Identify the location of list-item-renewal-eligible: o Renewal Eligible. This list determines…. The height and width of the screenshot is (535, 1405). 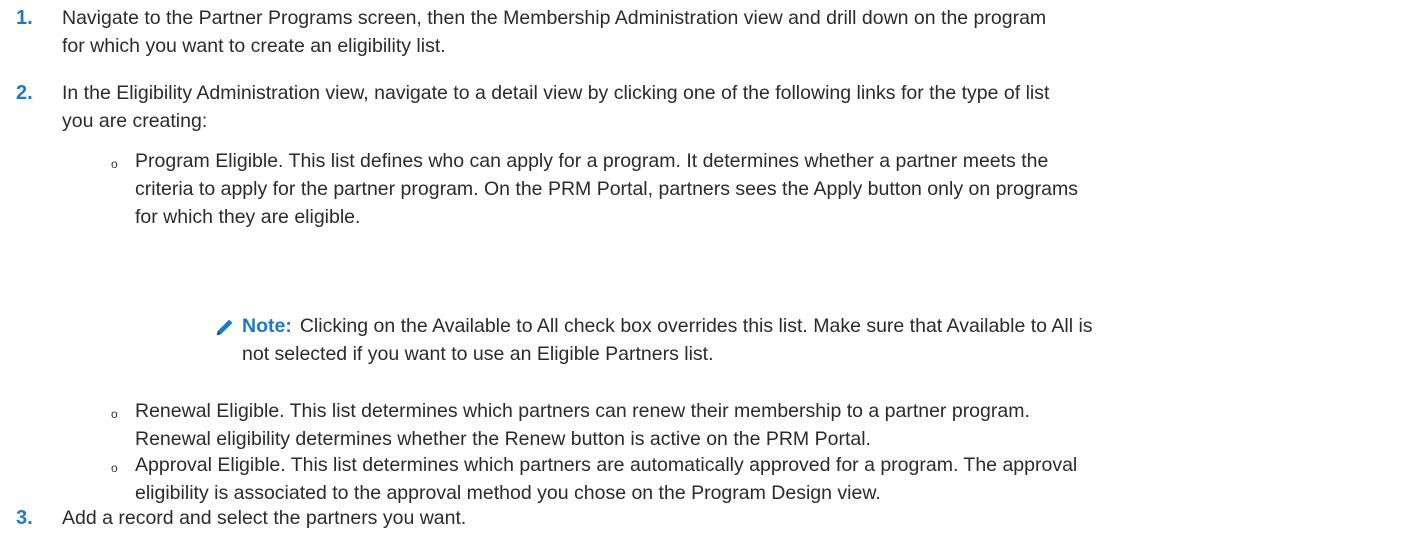
(702, 425).